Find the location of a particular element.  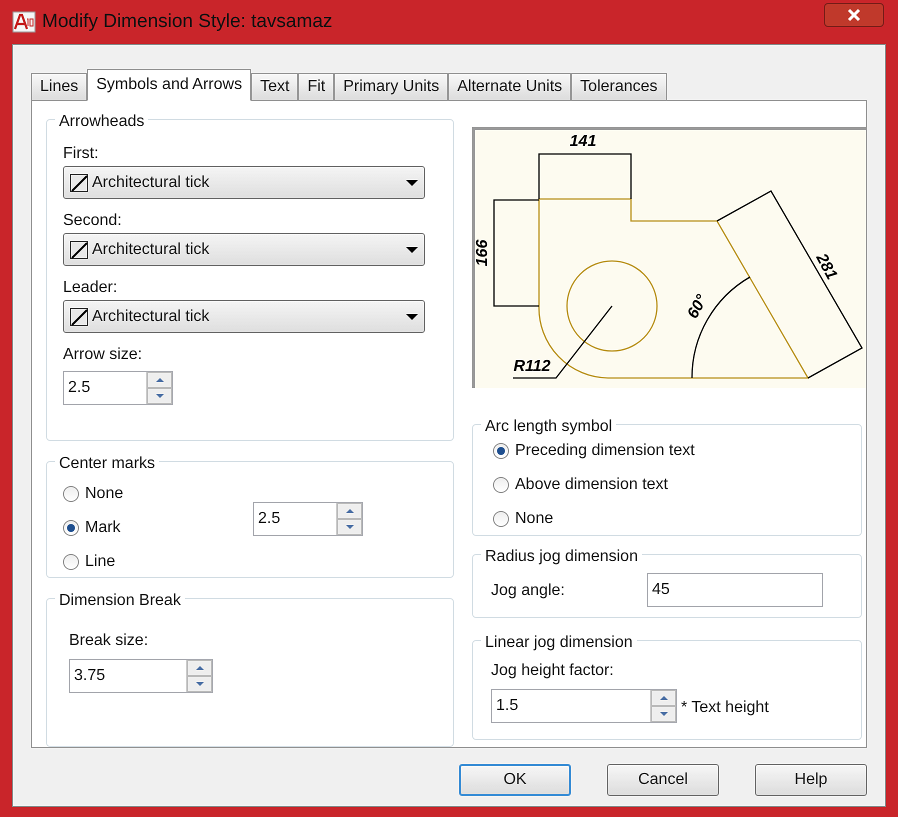

tab: Primary Units is located at coordinates (391, 87).